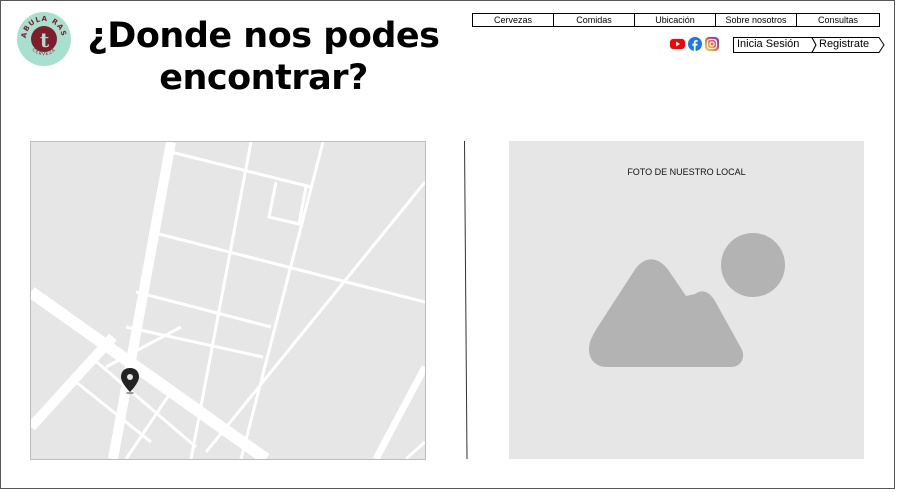 The height and width of the screenshot is (492, 897). Describe the element at coordinates (594, 20) in the screenshot. I see `nav-item-comidas: Comidas` at that location.